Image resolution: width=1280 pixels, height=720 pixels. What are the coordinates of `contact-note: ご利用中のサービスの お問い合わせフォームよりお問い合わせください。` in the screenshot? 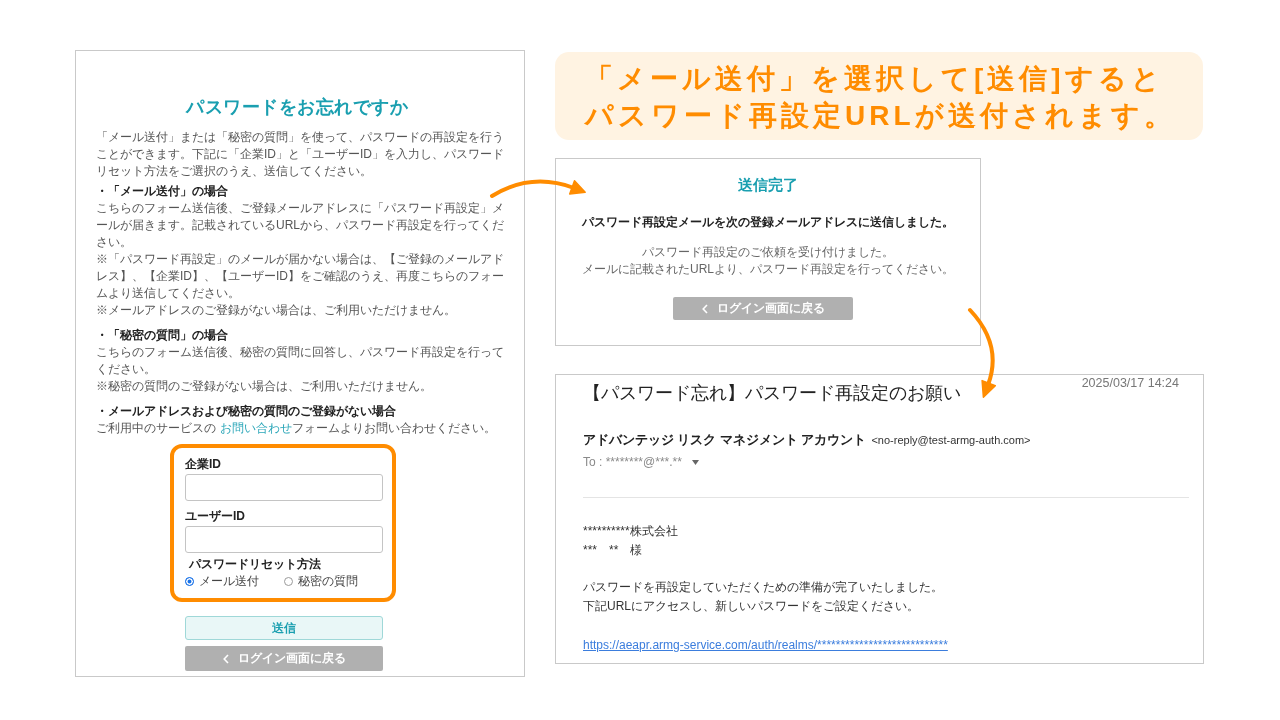 It's located at (296, 428).